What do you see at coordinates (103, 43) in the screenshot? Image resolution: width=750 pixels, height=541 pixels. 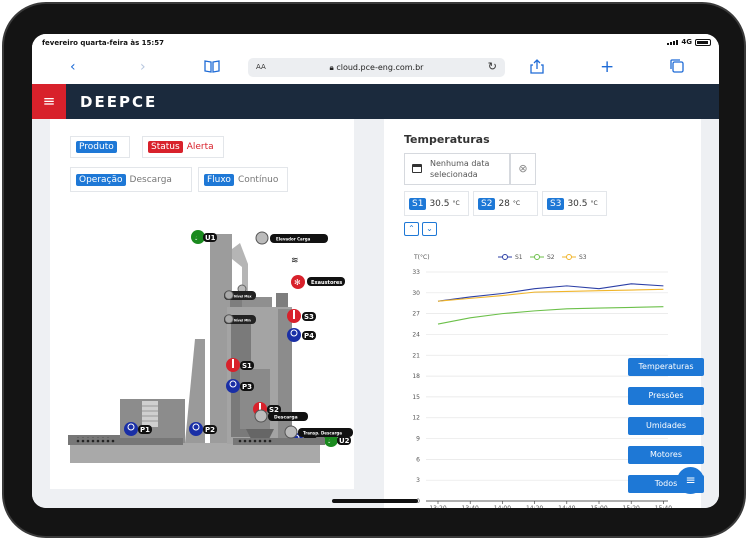 I see `status-time: fevereiro quarta-feira às 15:57` at bounding box center [103, 43].